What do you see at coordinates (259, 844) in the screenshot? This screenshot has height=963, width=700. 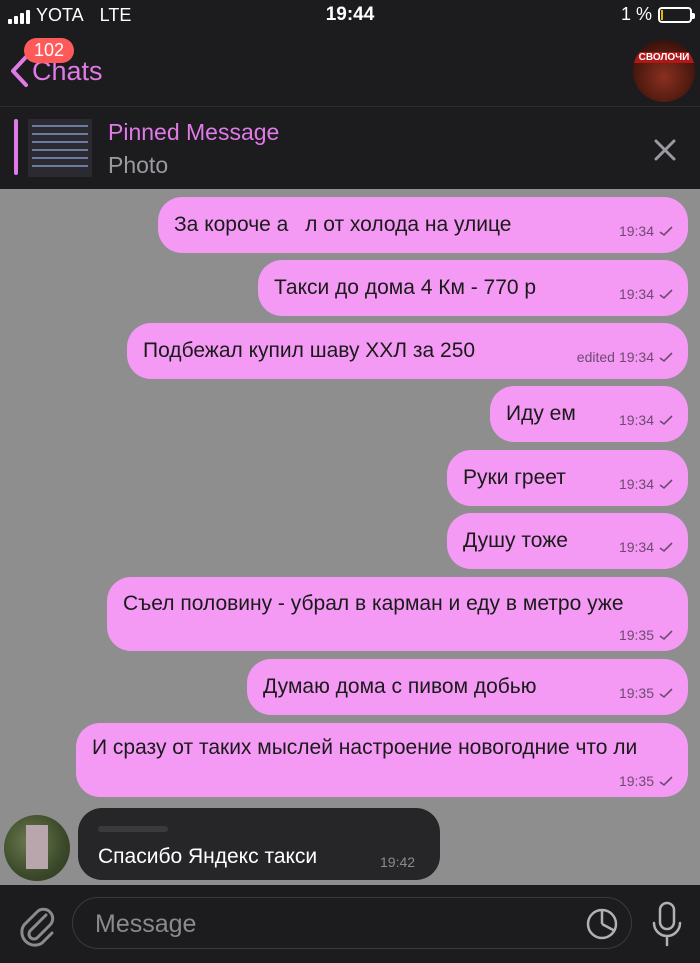 I see `incoming-message-bubble: Спасибо Яндекс такси 19:42` at bounding box center [259, 844].